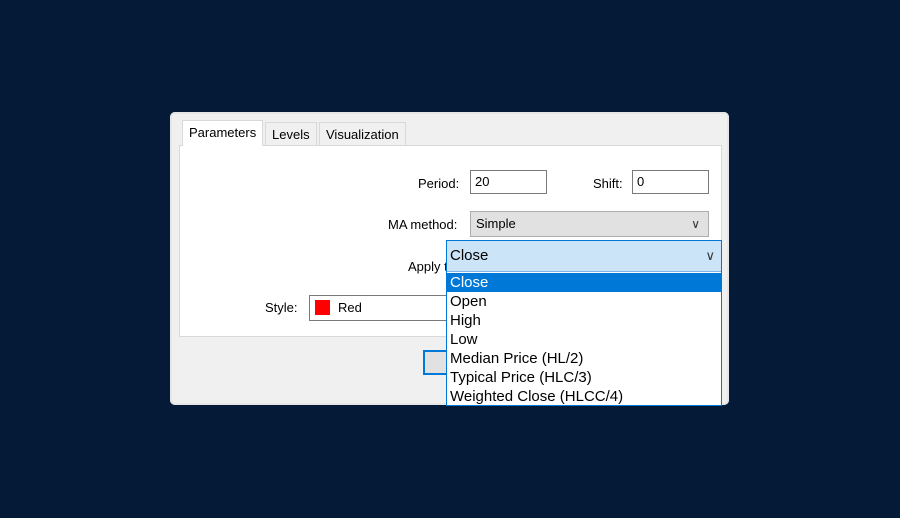 This screenshot has width=900, height=518. I want to click on tab-visualization: Visualization, so click(362, 133).